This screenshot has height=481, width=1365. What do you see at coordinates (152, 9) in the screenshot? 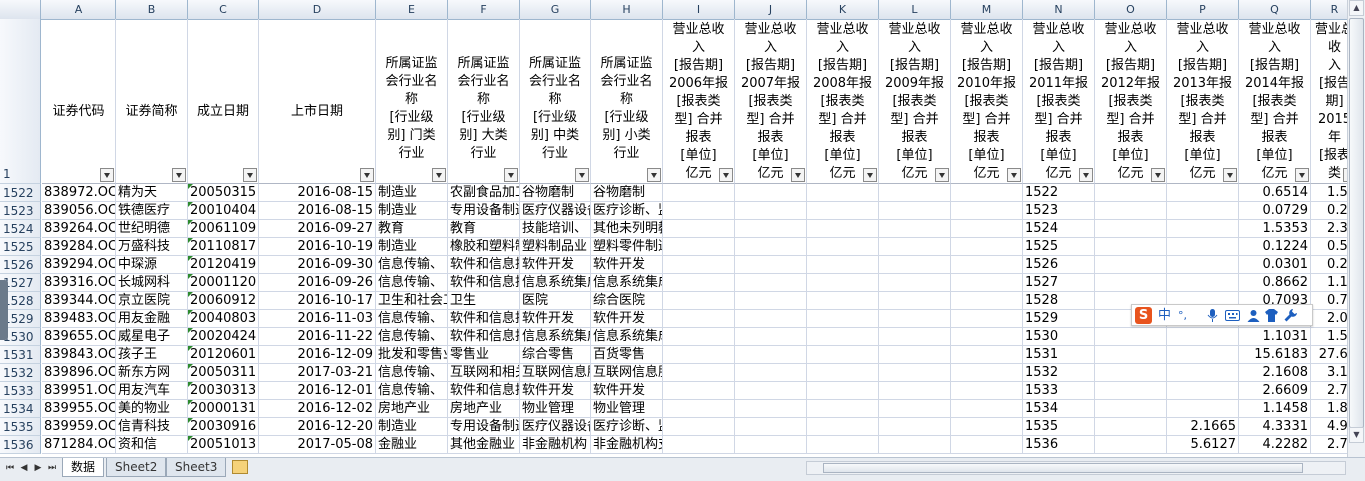
I see `column-header-b: B` at bounding box center [152, 9].